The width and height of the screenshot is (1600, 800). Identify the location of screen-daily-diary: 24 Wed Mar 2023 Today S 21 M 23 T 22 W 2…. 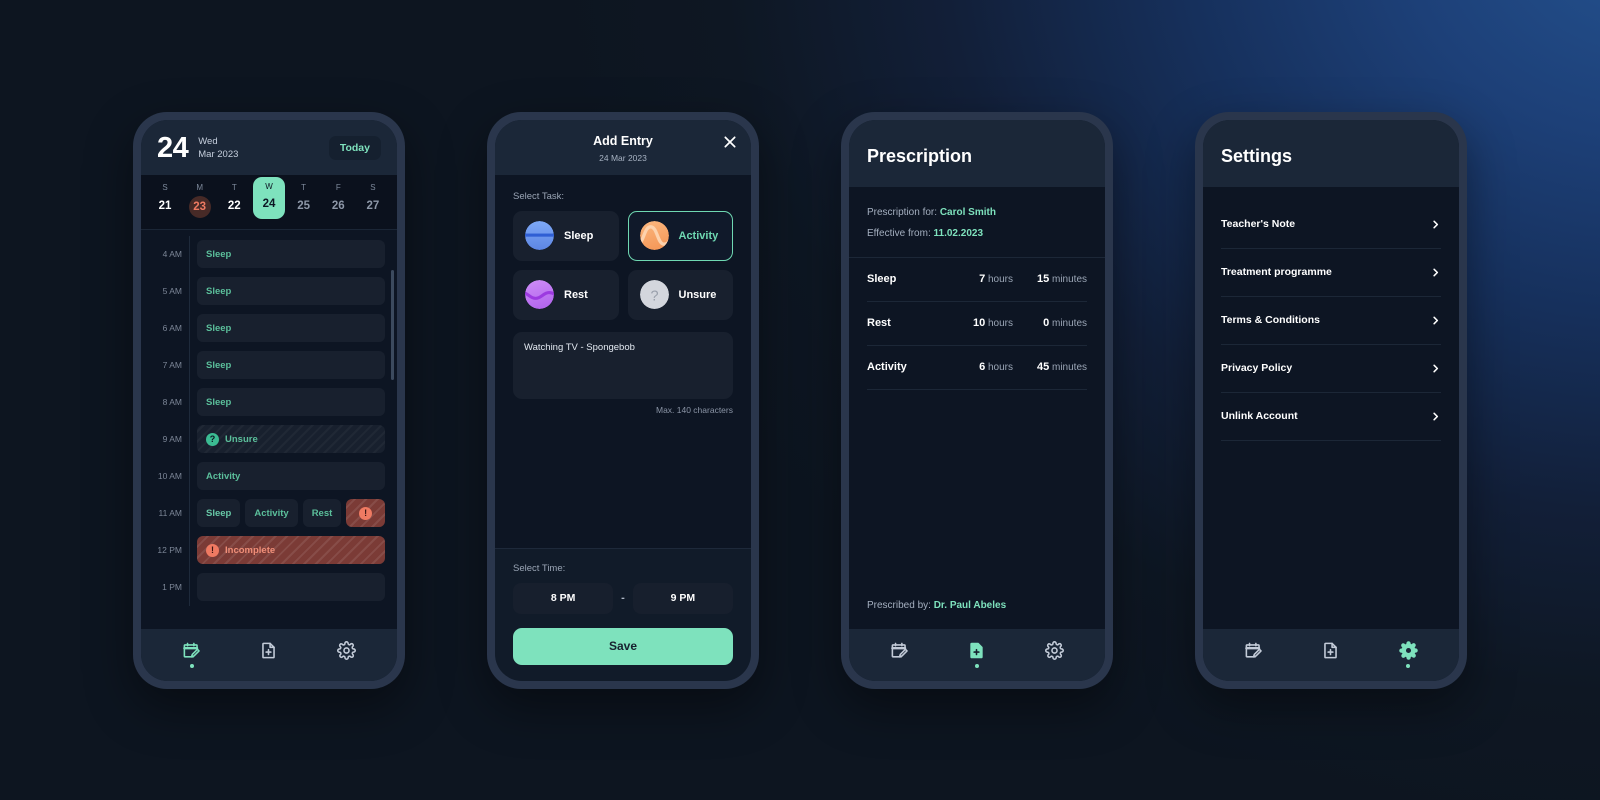
(269, 400).